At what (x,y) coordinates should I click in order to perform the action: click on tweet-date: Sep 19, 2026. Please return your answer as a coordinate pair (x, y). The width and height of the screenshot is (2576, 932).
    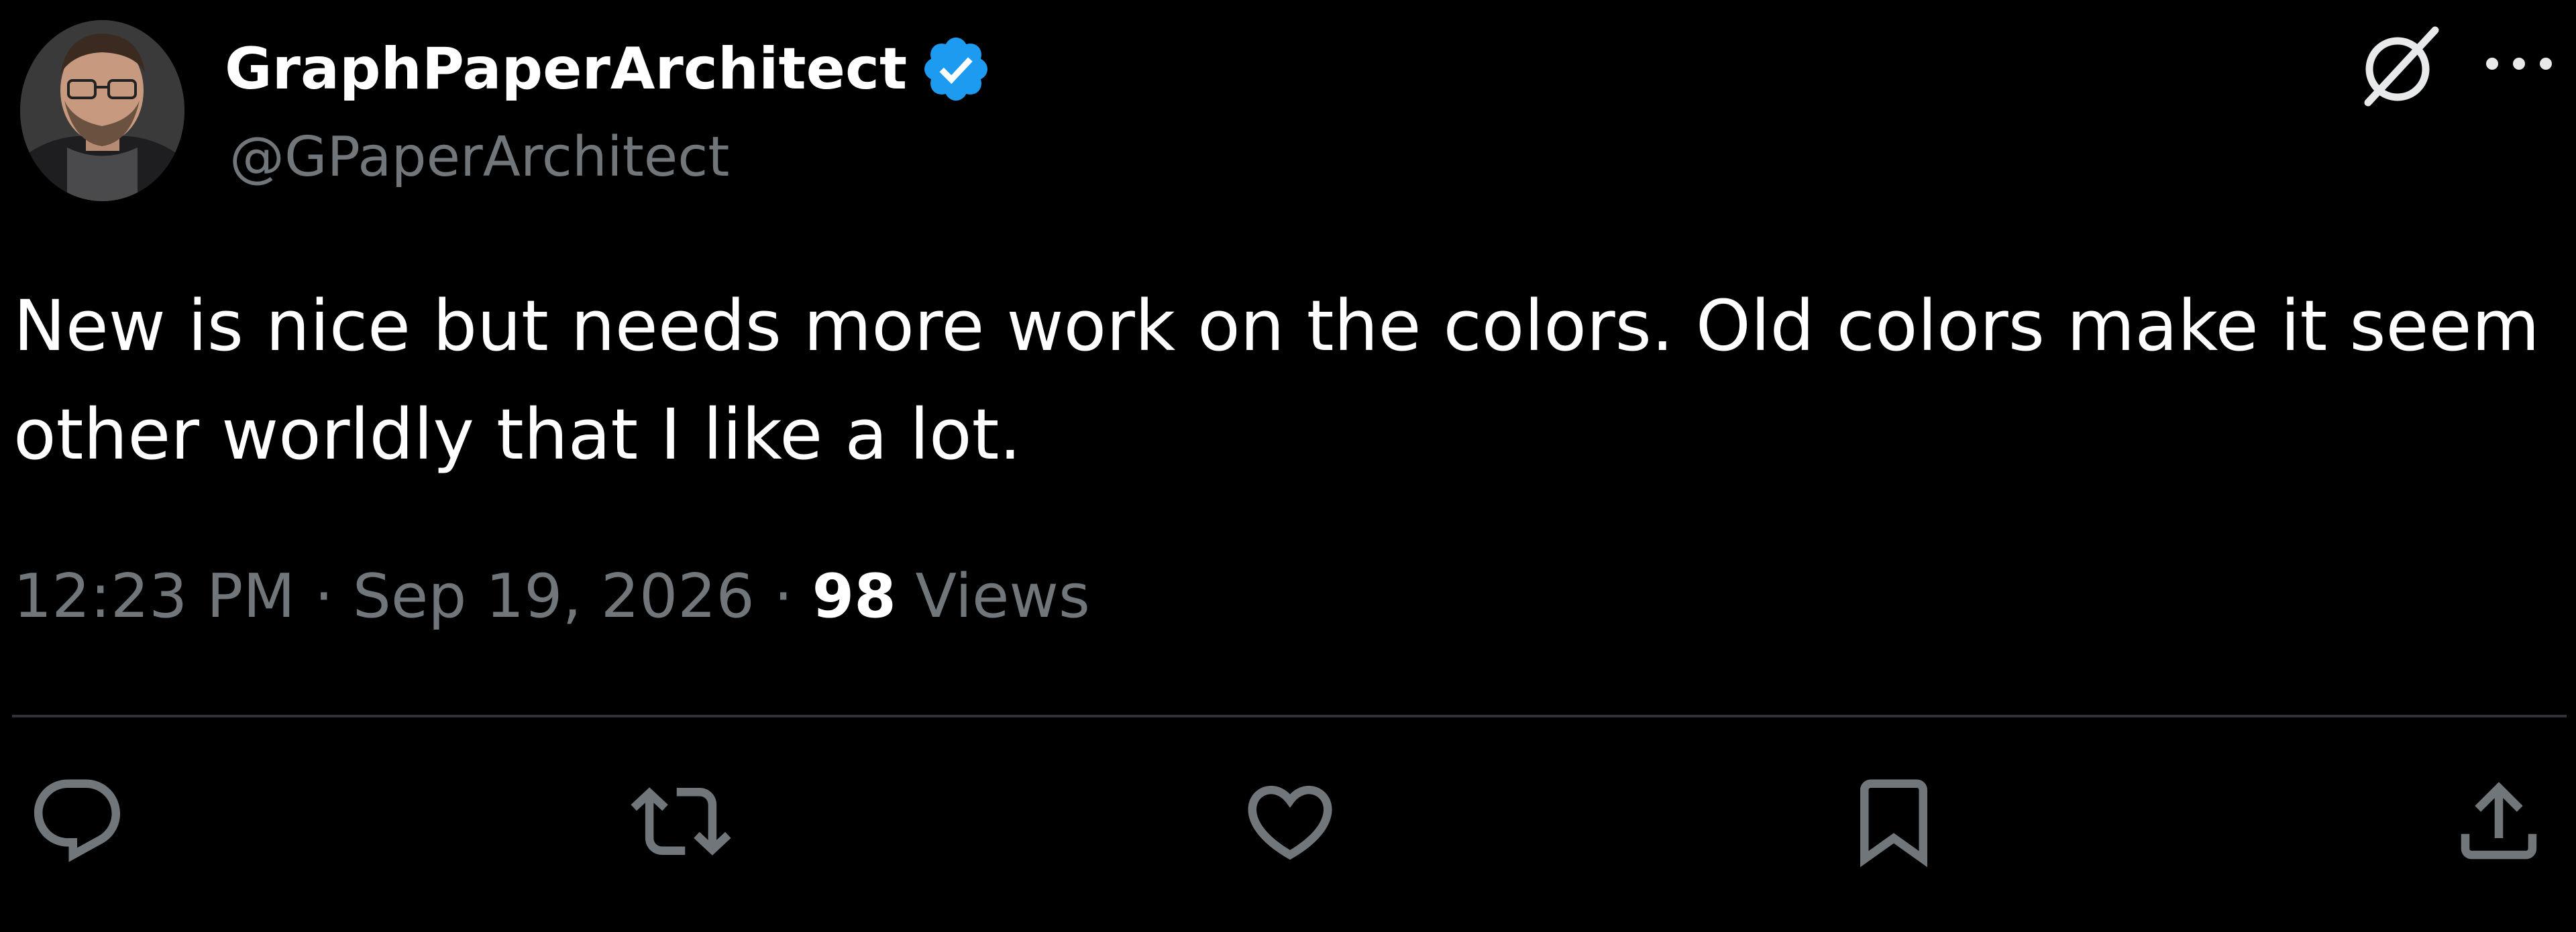
    Looking at the image, I should click on (554, 596).